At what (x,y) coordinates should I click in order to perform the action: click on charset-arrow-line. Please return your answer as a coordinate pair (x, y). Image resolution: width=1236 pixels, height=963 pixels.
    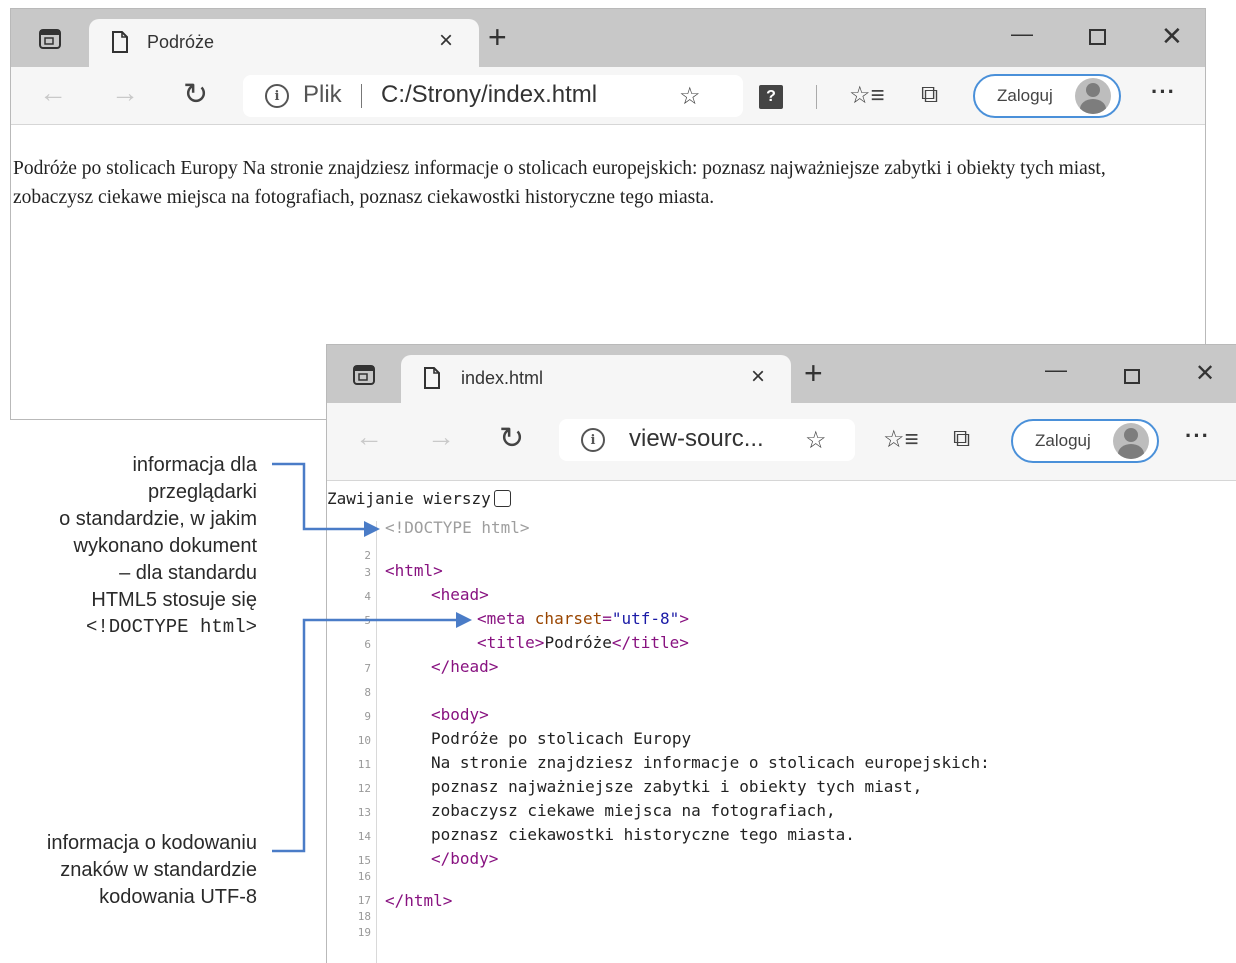
    Looking at the image, I should click on (365, 735).